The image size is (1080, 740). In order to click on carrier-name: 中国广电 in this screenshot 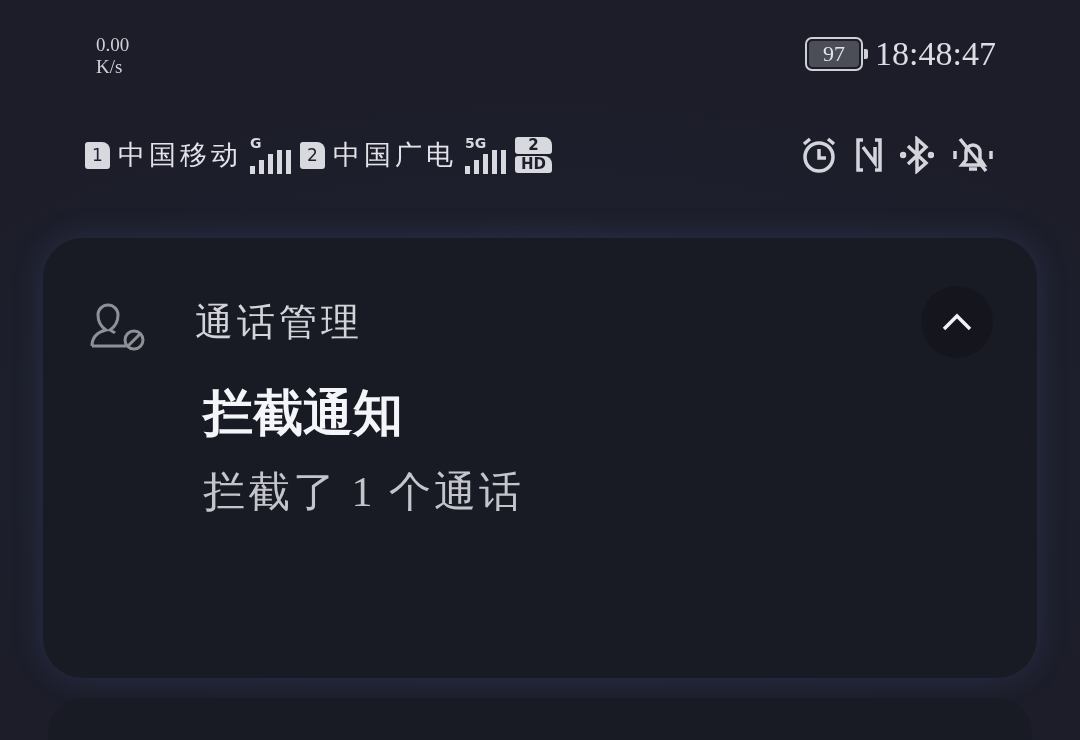, I will do `click(395, 155)`.